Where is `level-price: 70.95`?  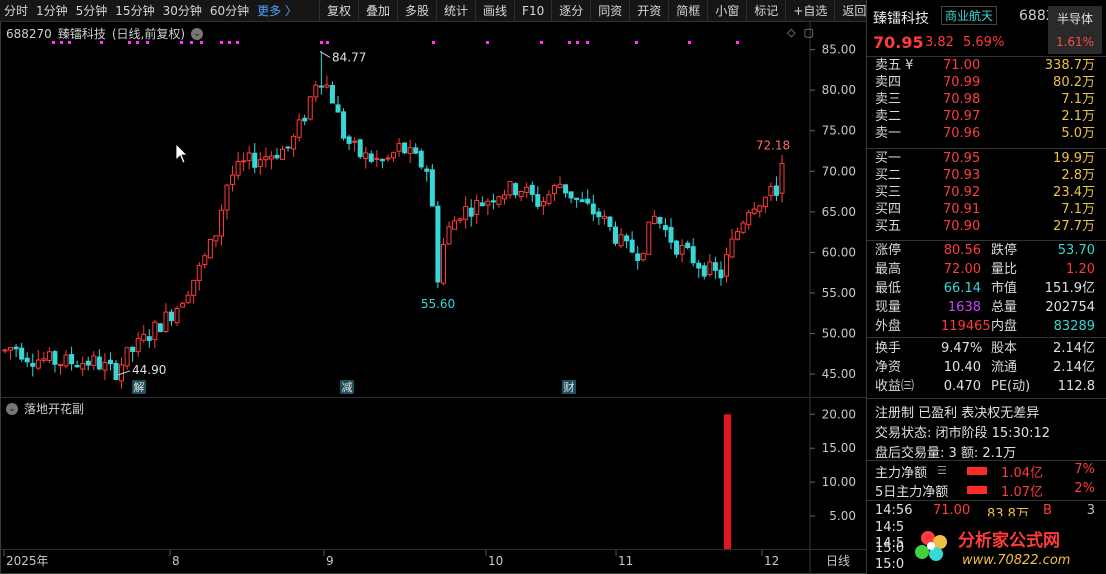
level-price: 70.95 is located at coordinates (962, 158).